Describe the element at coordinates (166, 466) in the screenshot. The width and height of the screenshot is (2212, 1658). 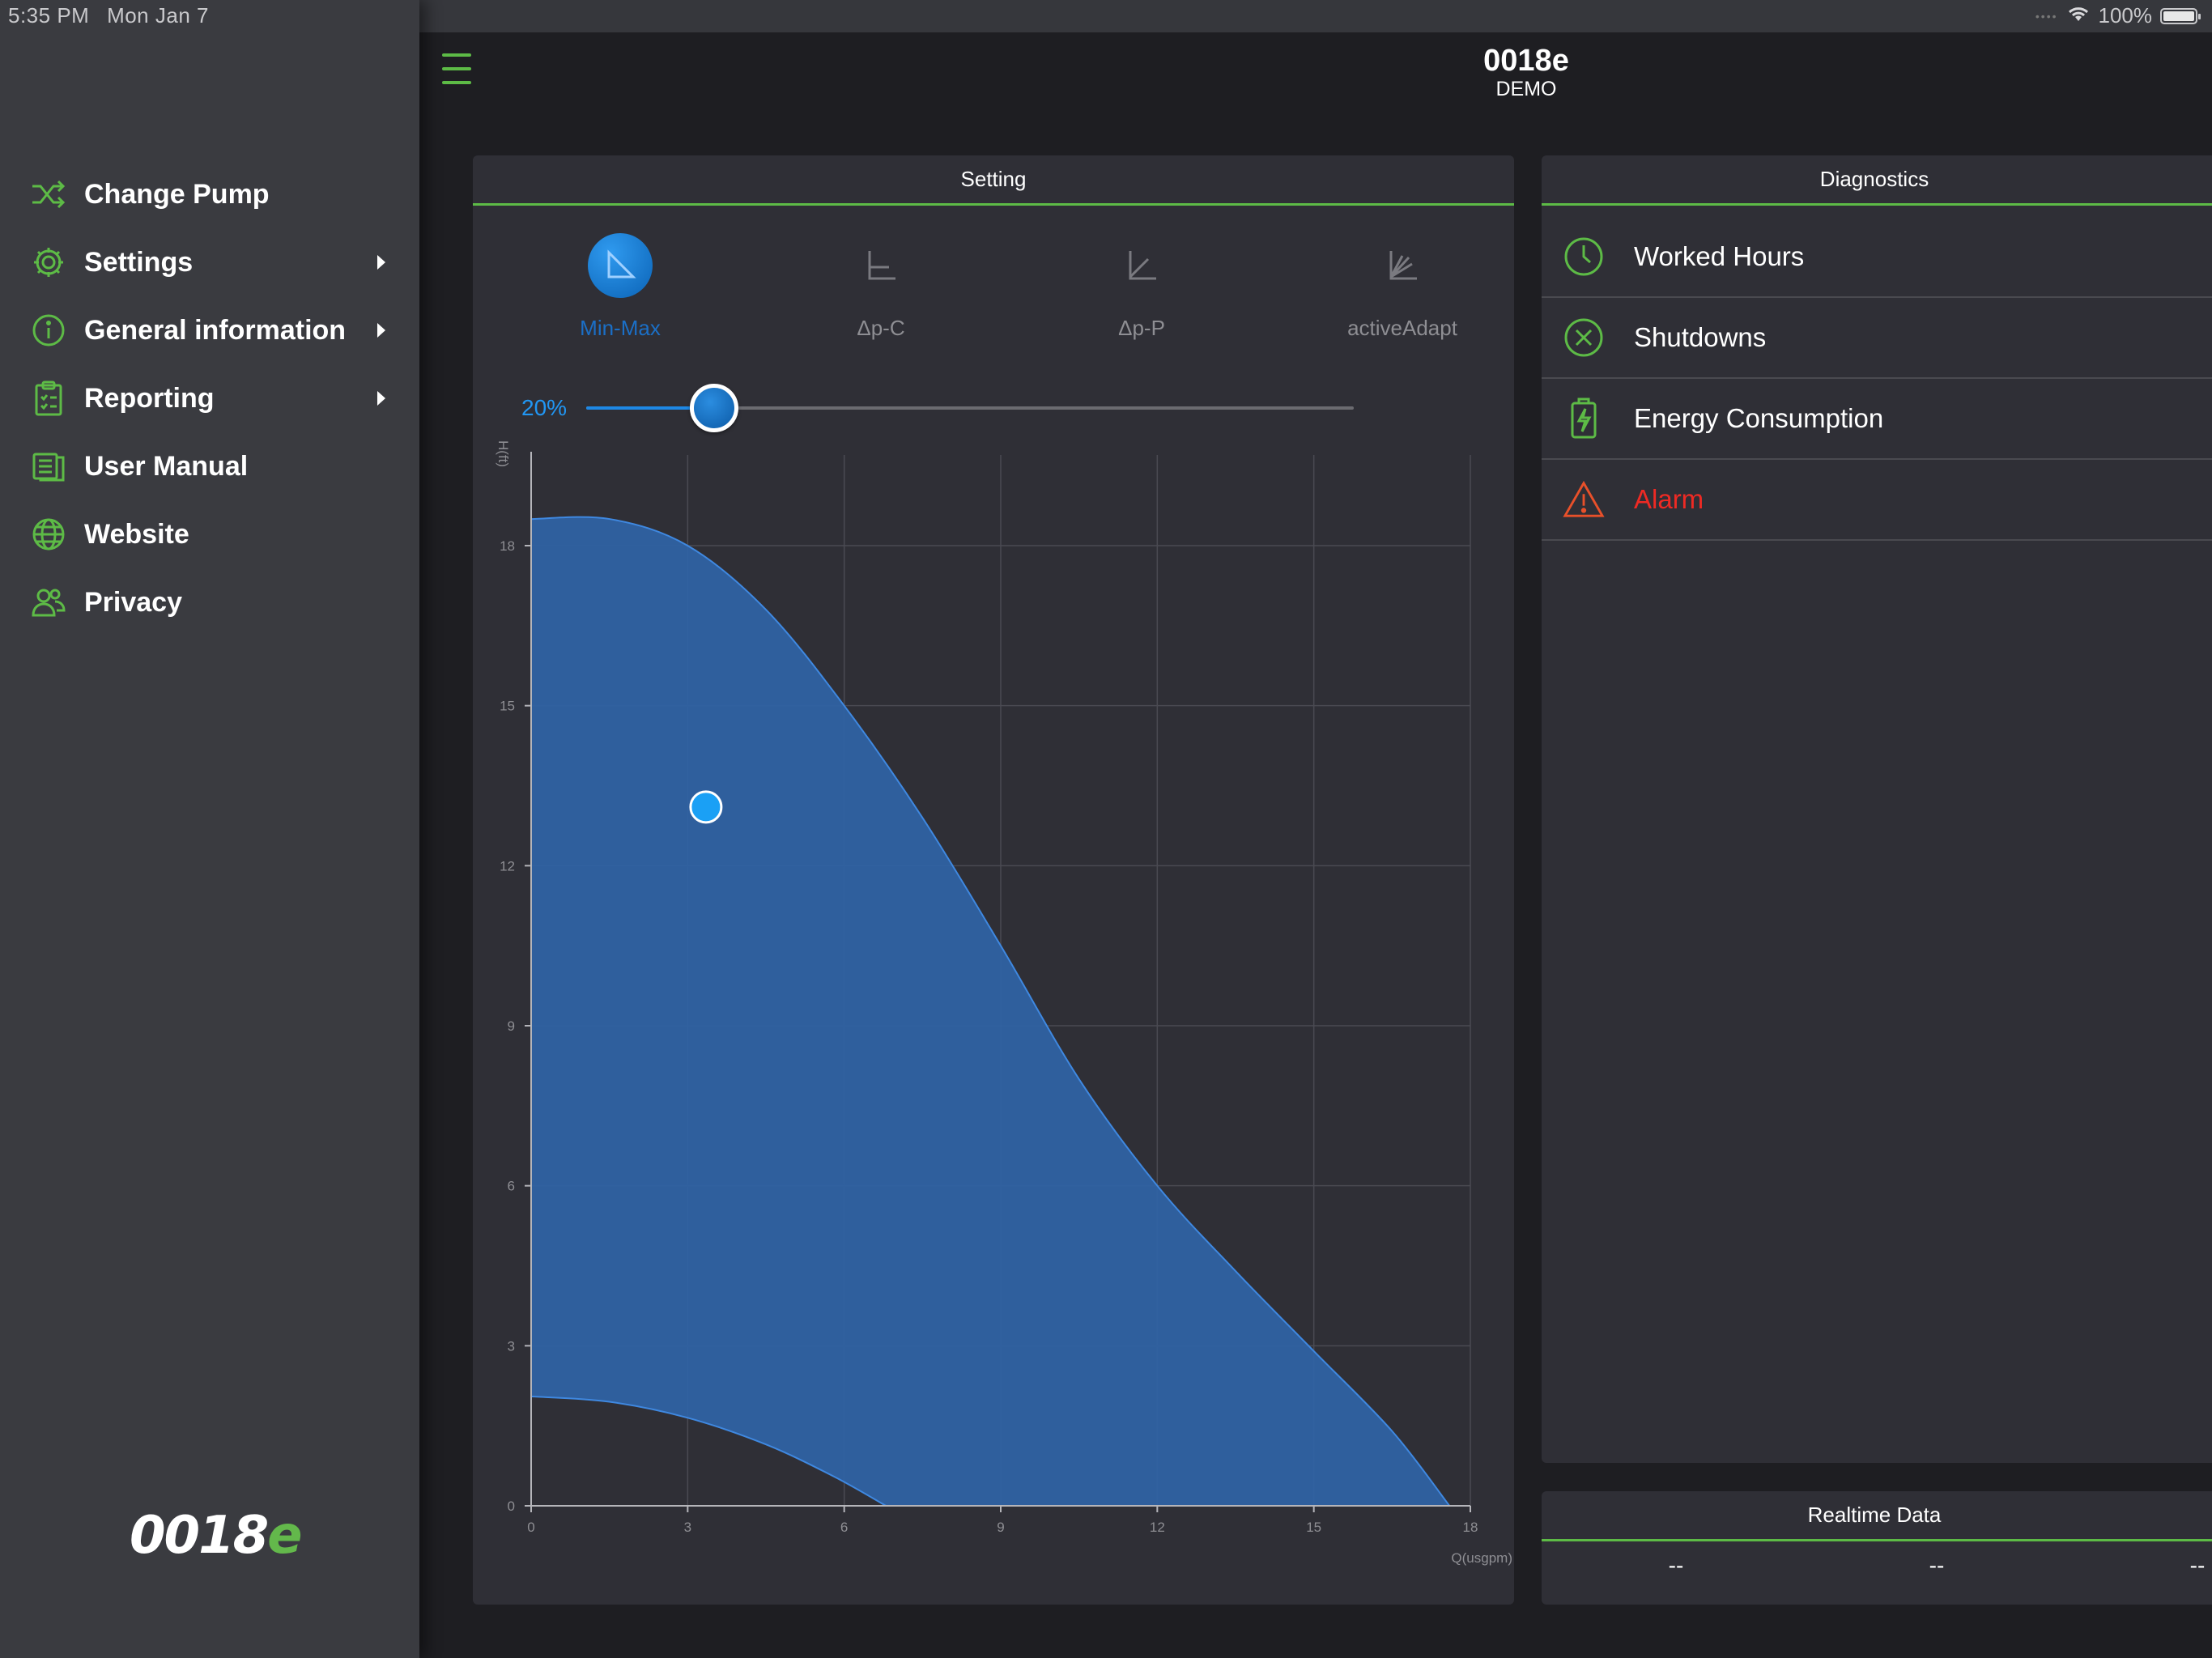
I see `sidebar-item-label: User Manual` at that location.